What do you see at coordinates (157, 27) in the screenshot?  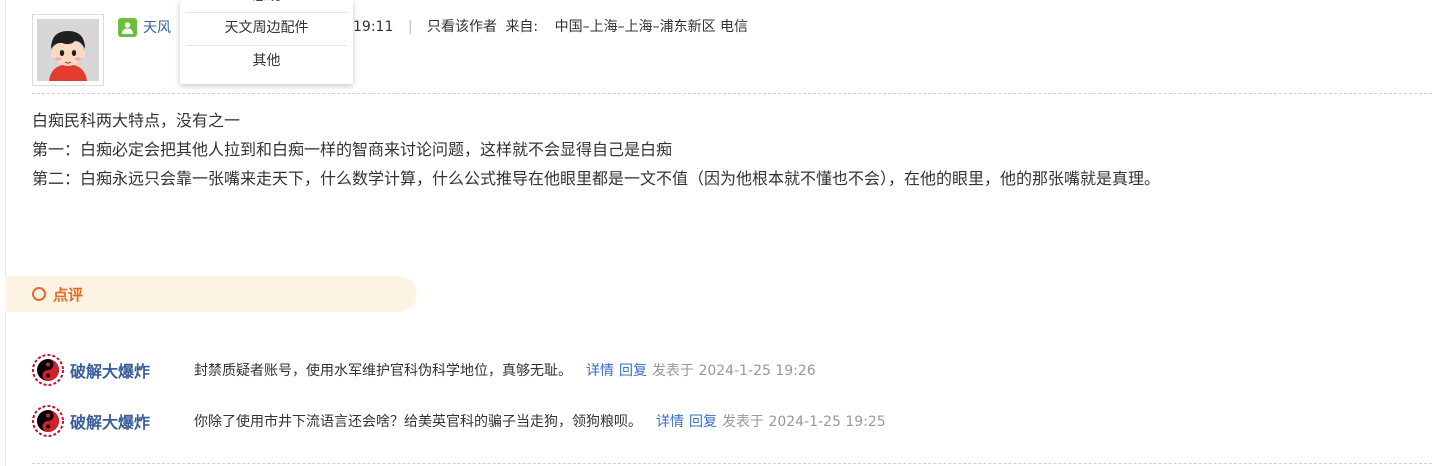 I see `author-name-link: 天风` at bounding box center [157, 27].